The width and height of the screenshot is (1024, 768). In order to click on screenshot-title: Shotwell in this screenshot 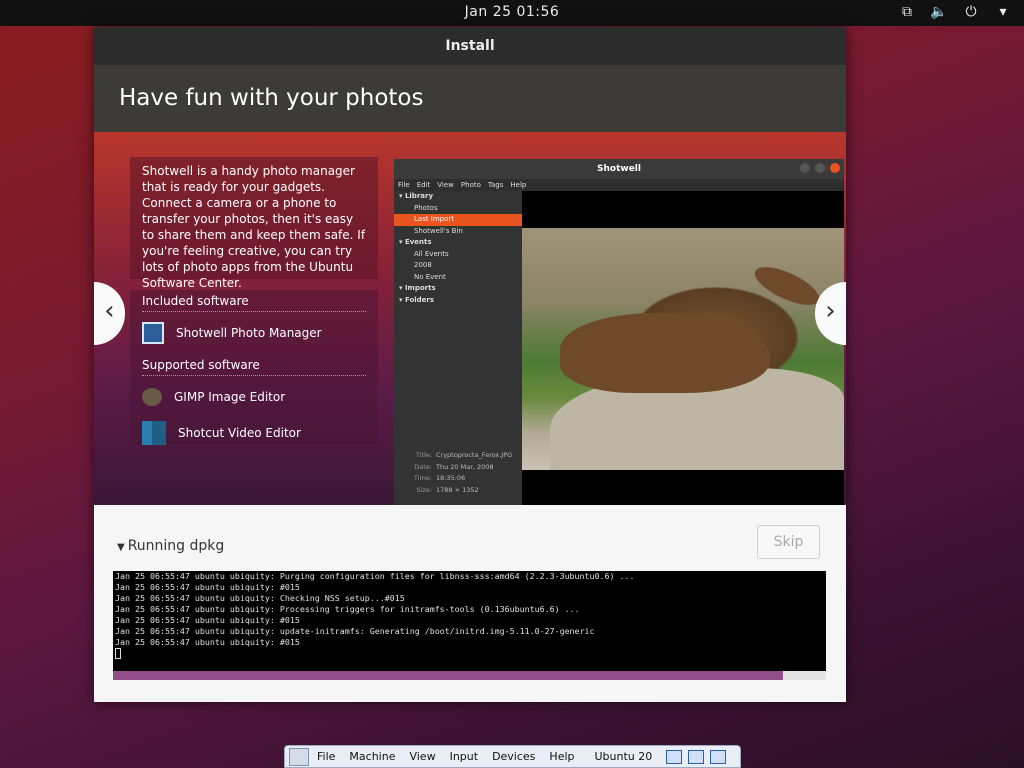, I will do `click(619, 169)`.